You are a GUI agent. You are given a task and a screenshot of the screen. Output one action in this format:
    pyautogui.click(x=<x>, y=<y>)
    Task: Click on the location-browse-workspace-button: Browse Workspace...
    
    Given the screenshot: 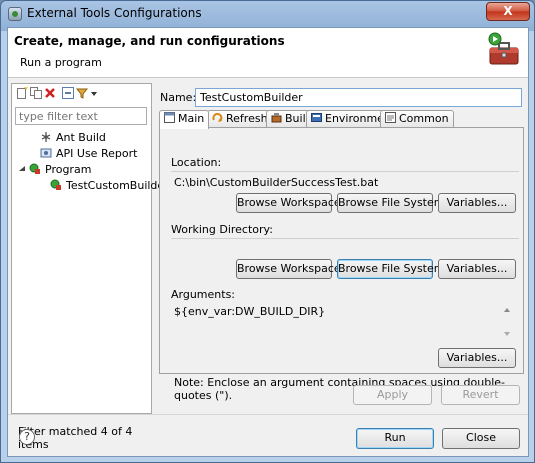 What is the action you would take?
    pyautogui.click(x=293, y=203)
    